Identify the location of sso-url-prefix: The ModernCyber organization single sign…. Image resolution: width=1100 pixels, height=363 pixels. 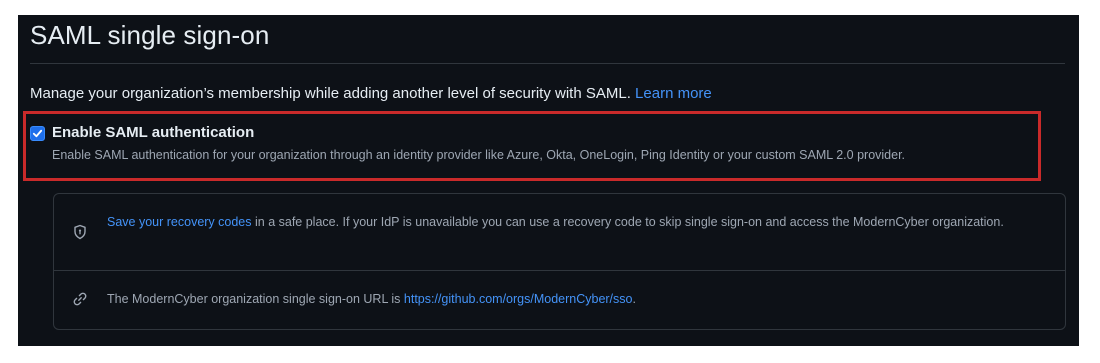
(255, 299).